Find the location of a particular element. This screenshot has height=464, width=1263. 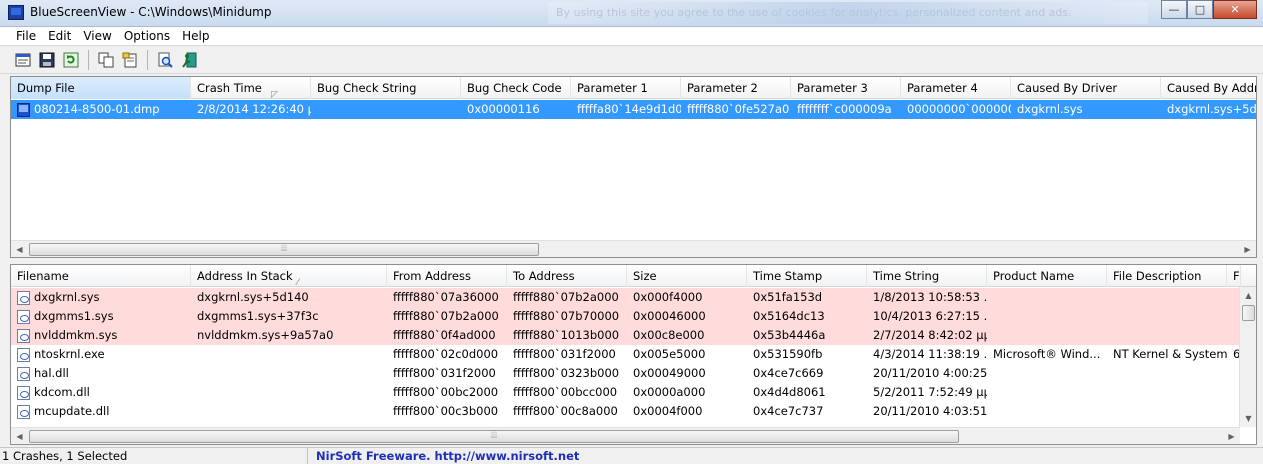

driver-list-scroll-thumb: ⦙⦙⦙ is located at coordinates (494, 436).